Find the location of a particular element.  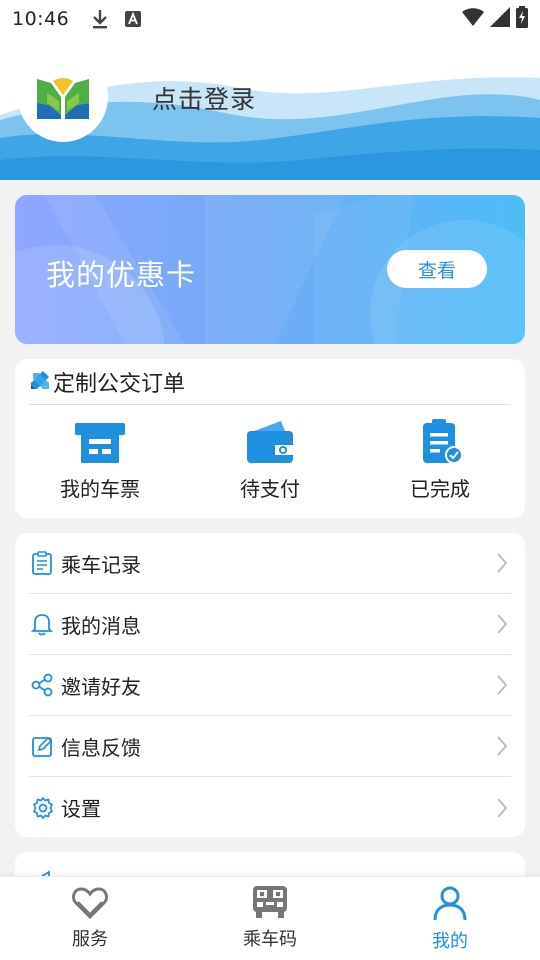

avatar is located at coordinates (63, 97).